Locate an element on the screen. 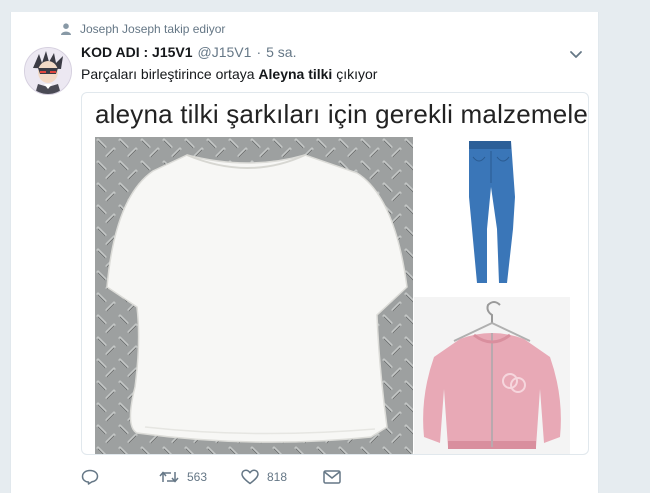  tweet-text-bold: Aleyna tilki is located at coordinates (295, 74).